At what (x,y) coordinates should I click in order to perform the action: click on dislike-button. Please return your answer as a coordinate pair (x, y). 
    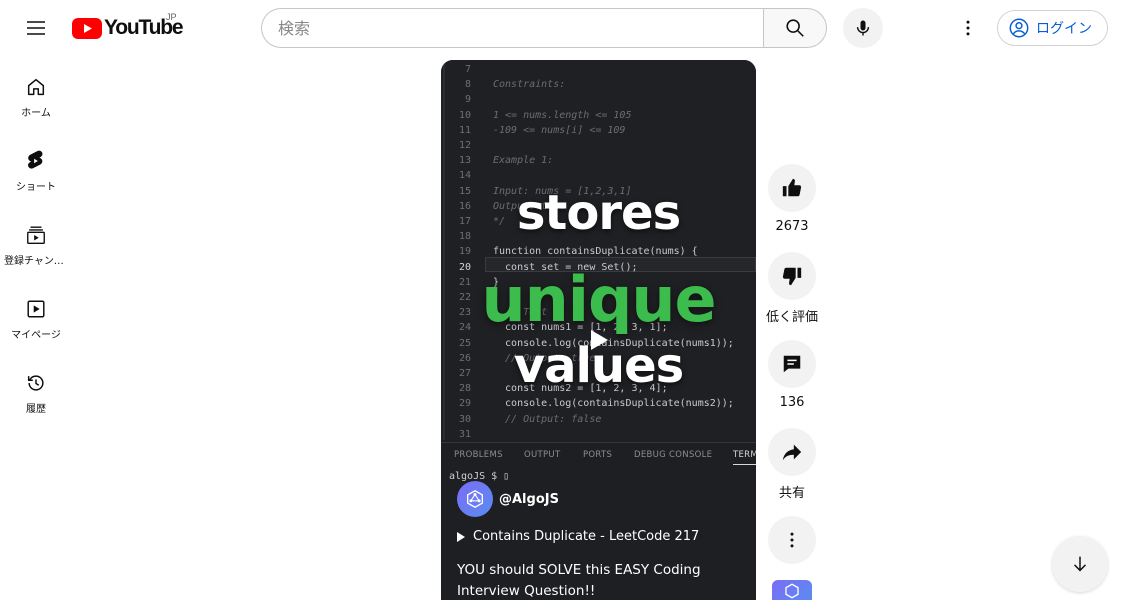
    Looking at the image, I should click on (792, 276).